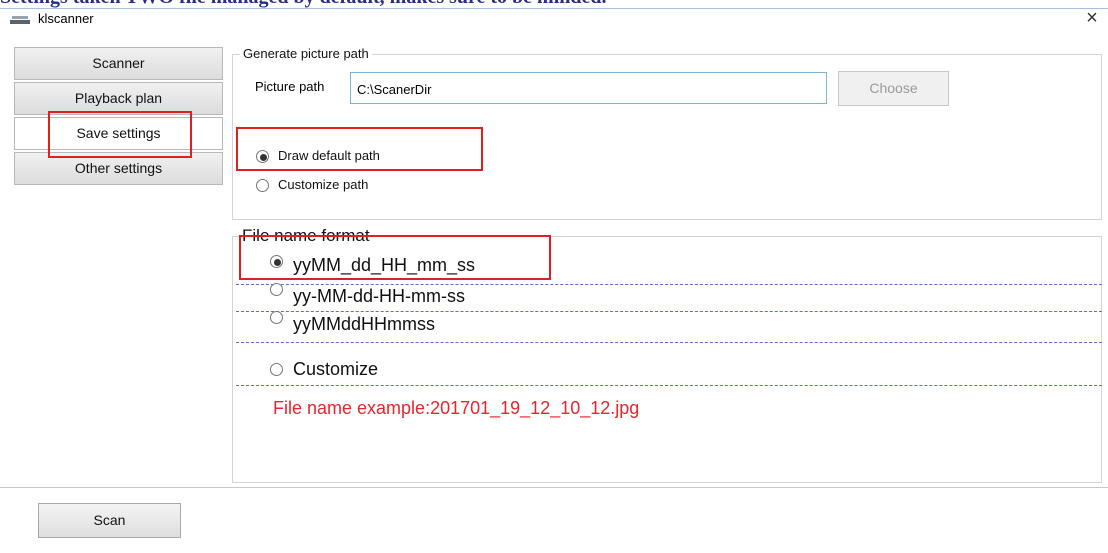  Describe the element at coordinates (364, 324) in the screenshot. I see `format-compact-label: yyMMddHHmmss` at that location.